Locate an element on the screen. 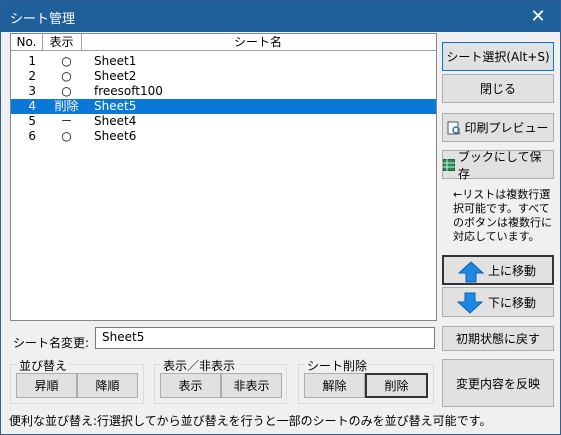 Image resolution: width=561 pixels, height=435 pixels. sort-group-title: 並び替え is located at coordinates (43, 365).